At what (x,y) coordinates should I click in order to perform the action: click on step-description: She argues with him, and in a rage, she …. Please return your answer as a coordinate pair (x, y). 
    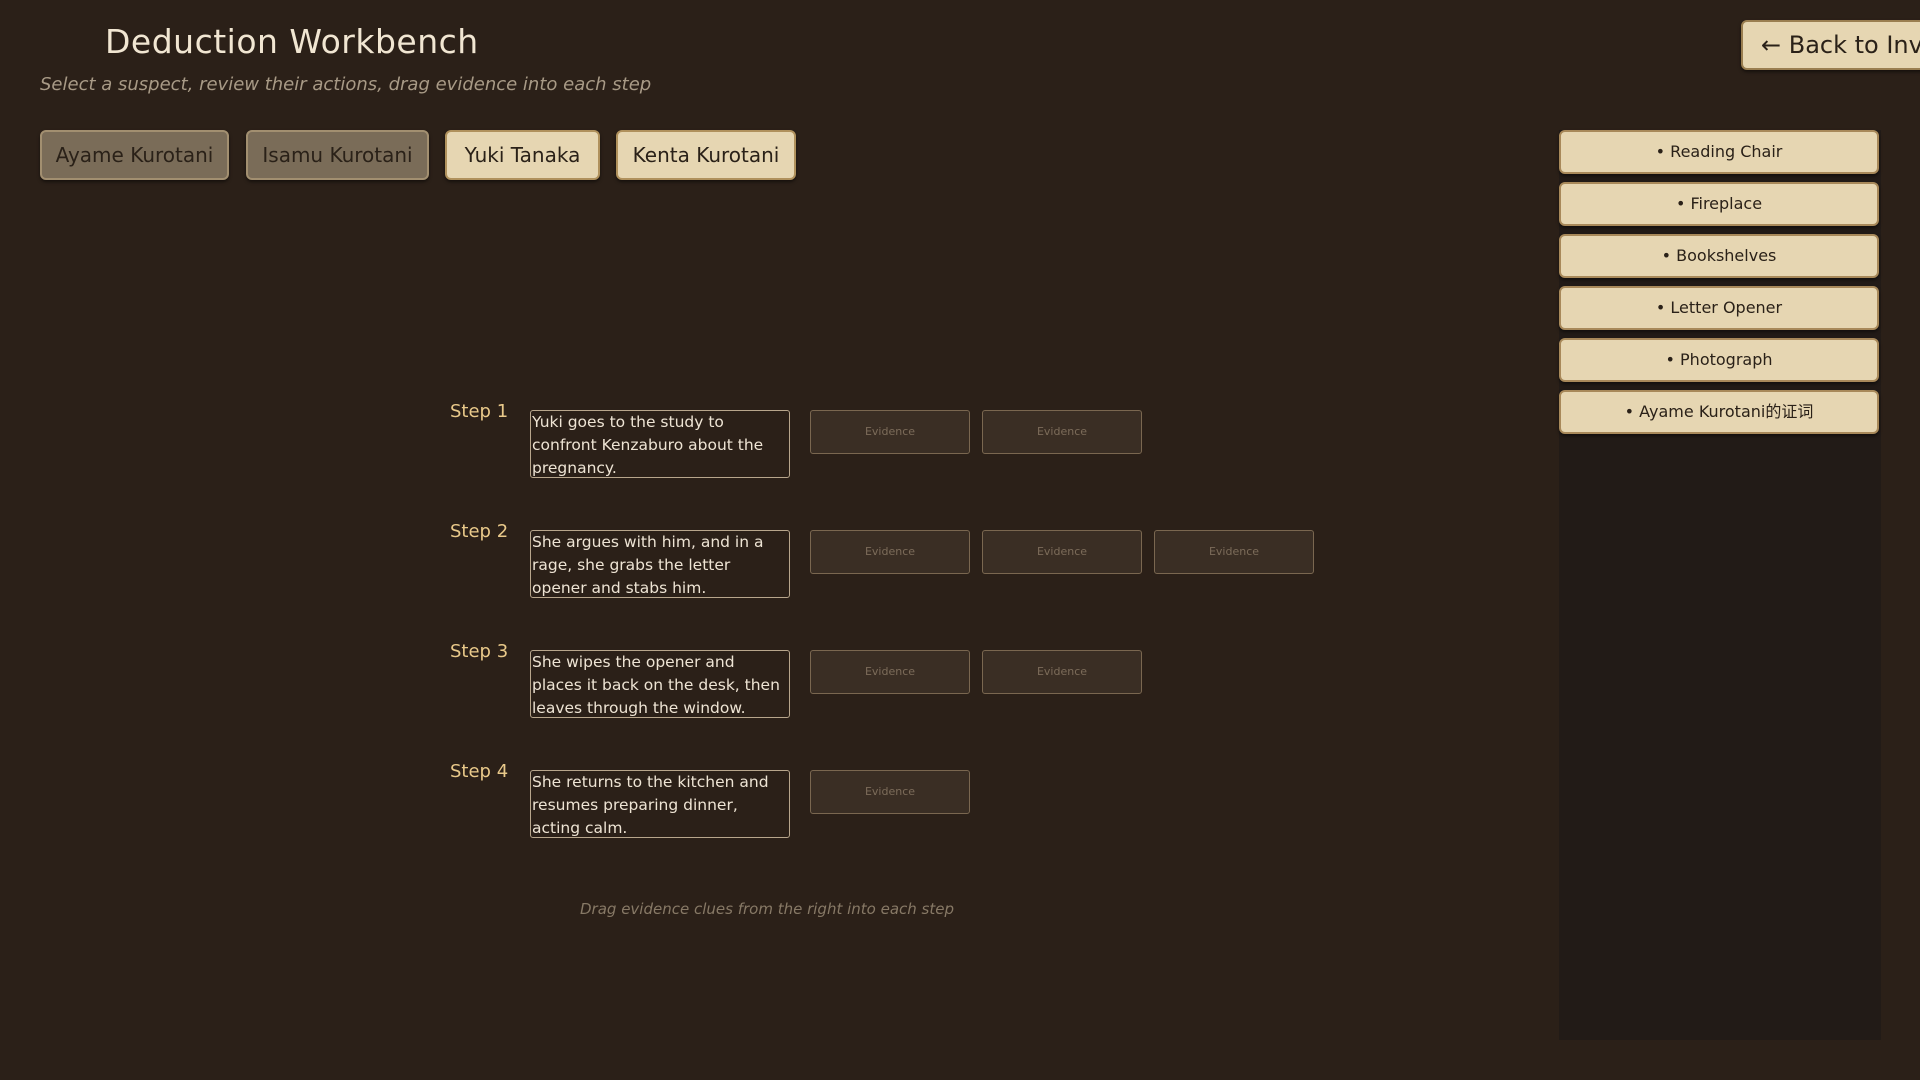
    Looking at the image, I should click on (660, 564).